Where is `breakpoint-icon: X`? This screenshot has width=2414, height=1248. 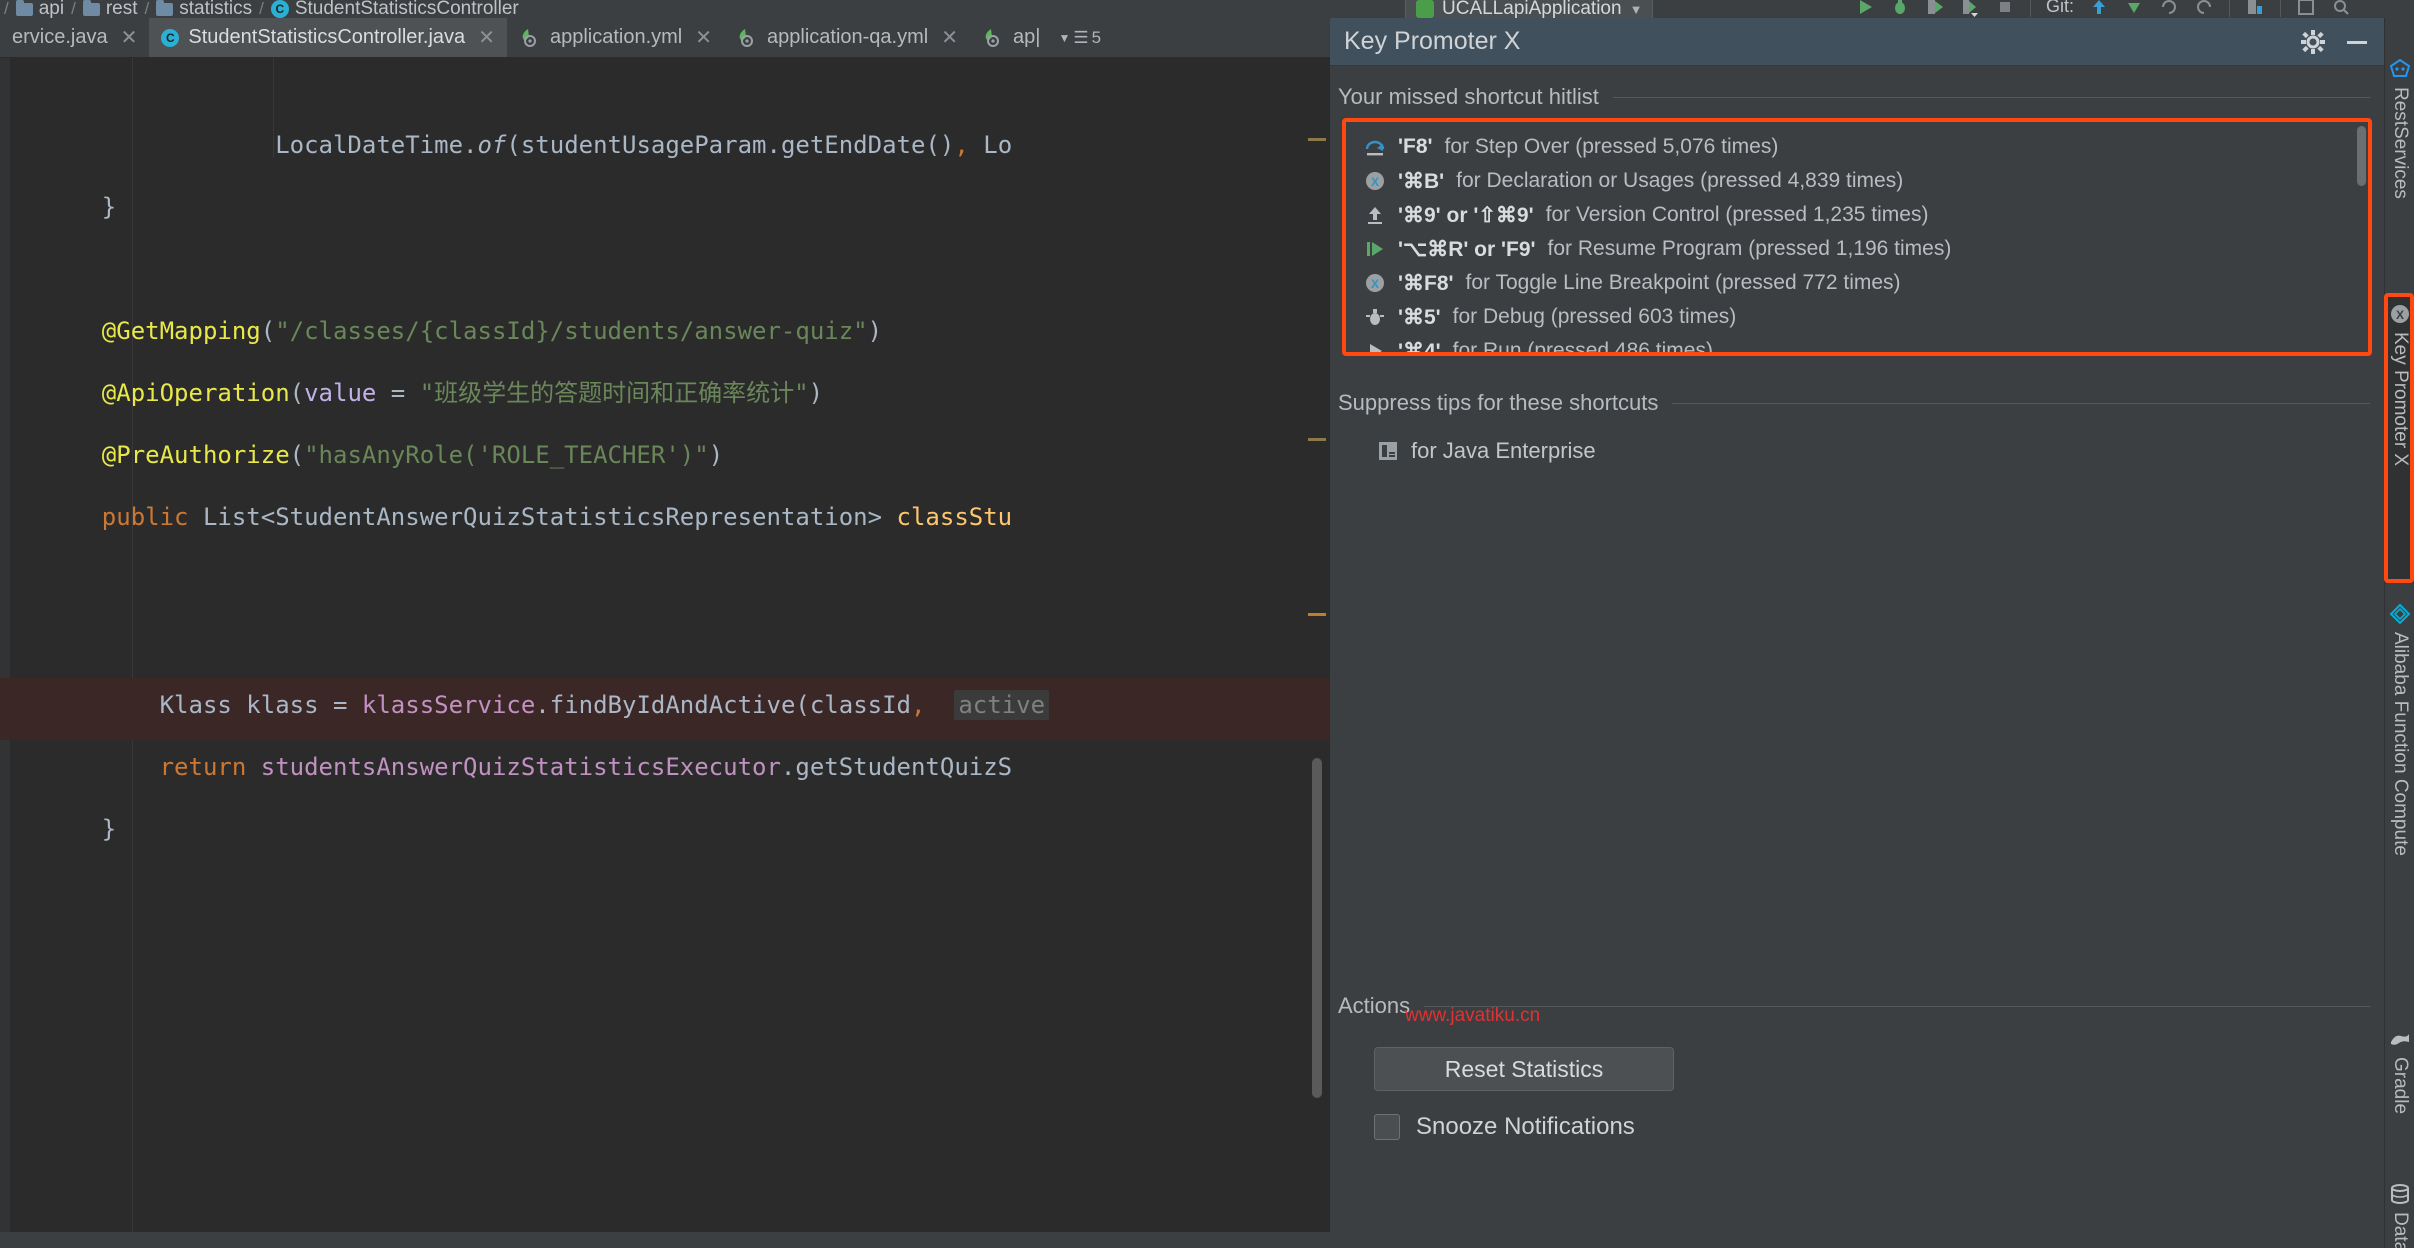 breakpoint-icon: X is located at coordinates (1375, 283).